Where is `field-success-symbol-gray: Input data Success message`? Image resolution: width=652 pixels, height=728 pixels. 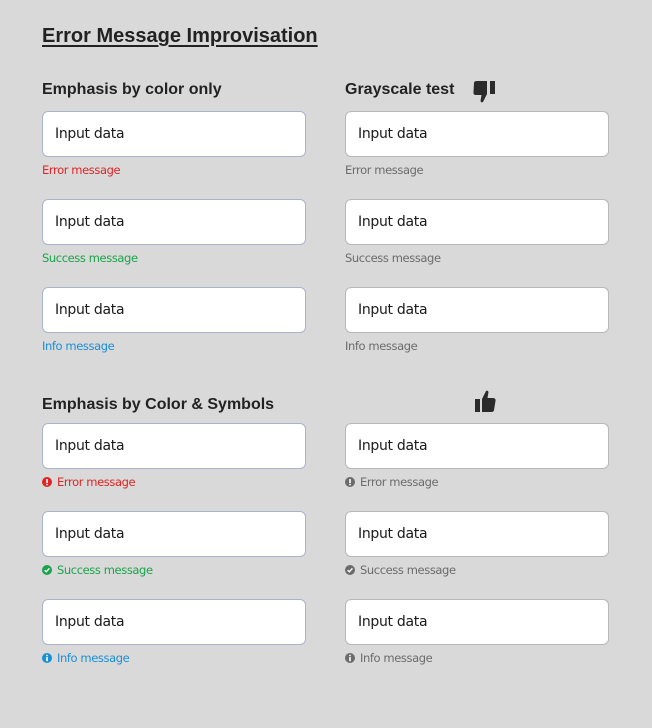
field-success-symbol-gray: Input data Success message is located at coordinates (477, 544).